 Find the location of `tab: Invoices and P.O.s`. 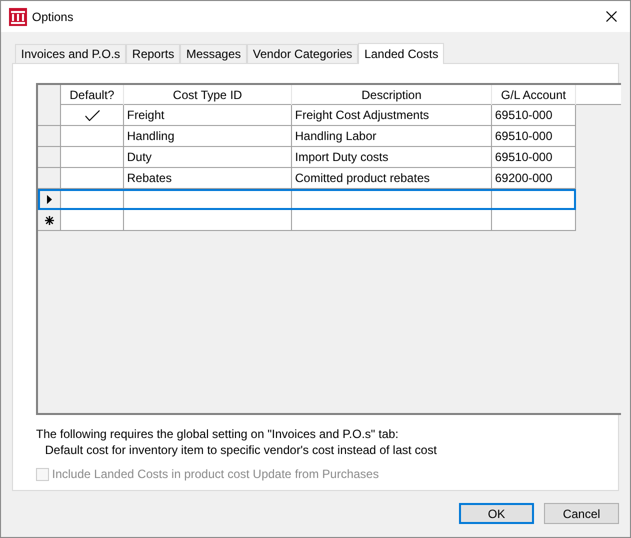

tab: Invoices and P.O.s is located at coordinates (70, 53).